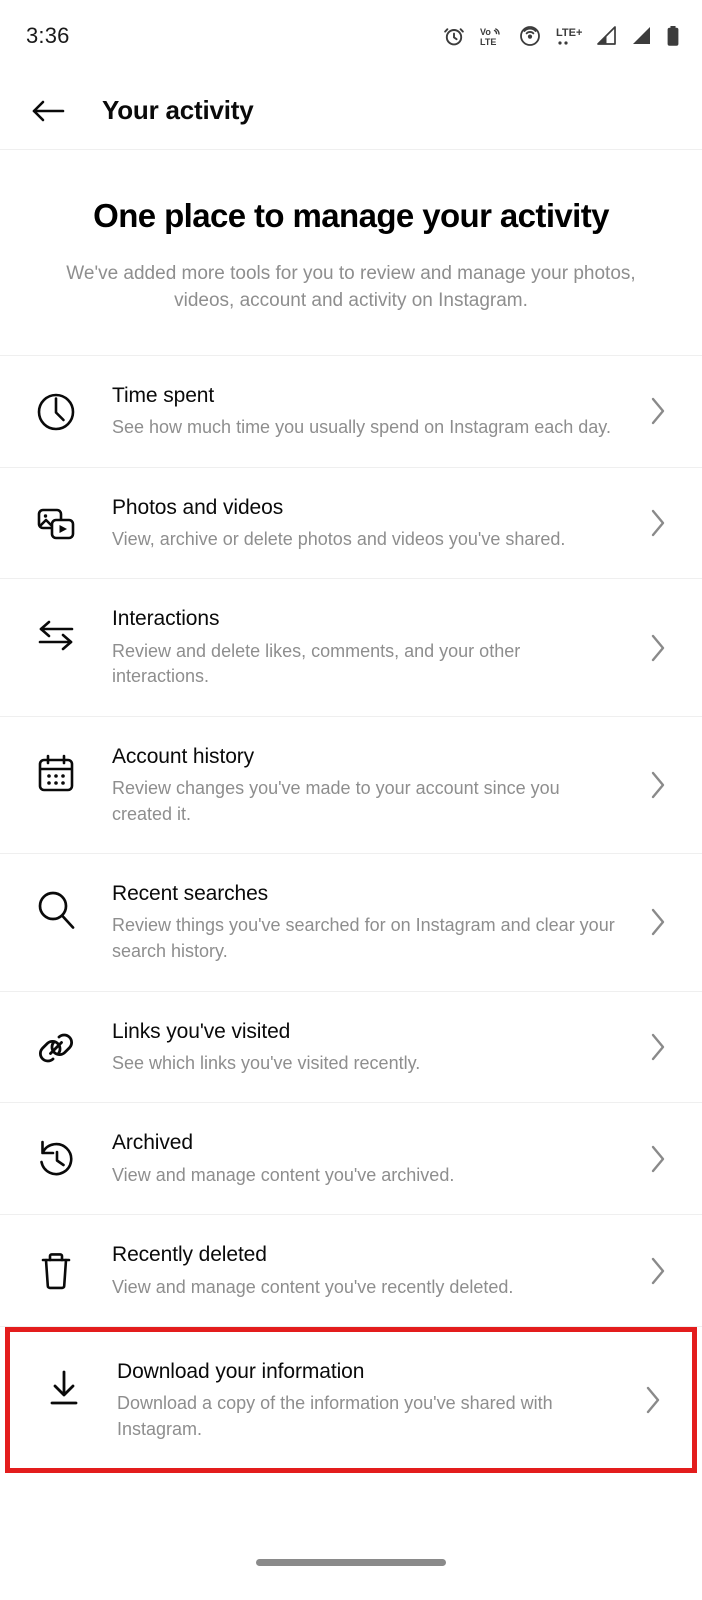 The height and width of the screenshot is (1600, 702). Describe the element at coordinates (56, 1269) in the screenshot. I see `trash-icon` at that location.